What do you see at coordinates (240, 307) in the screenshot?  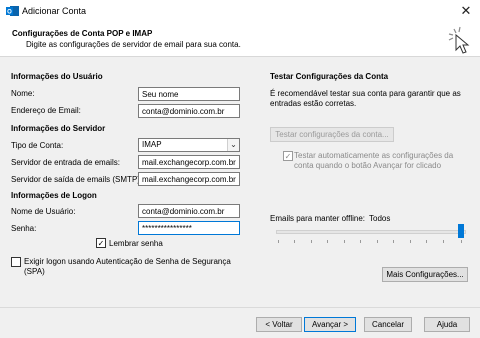 I see `footer-divider` at bounding box center [240, 307].